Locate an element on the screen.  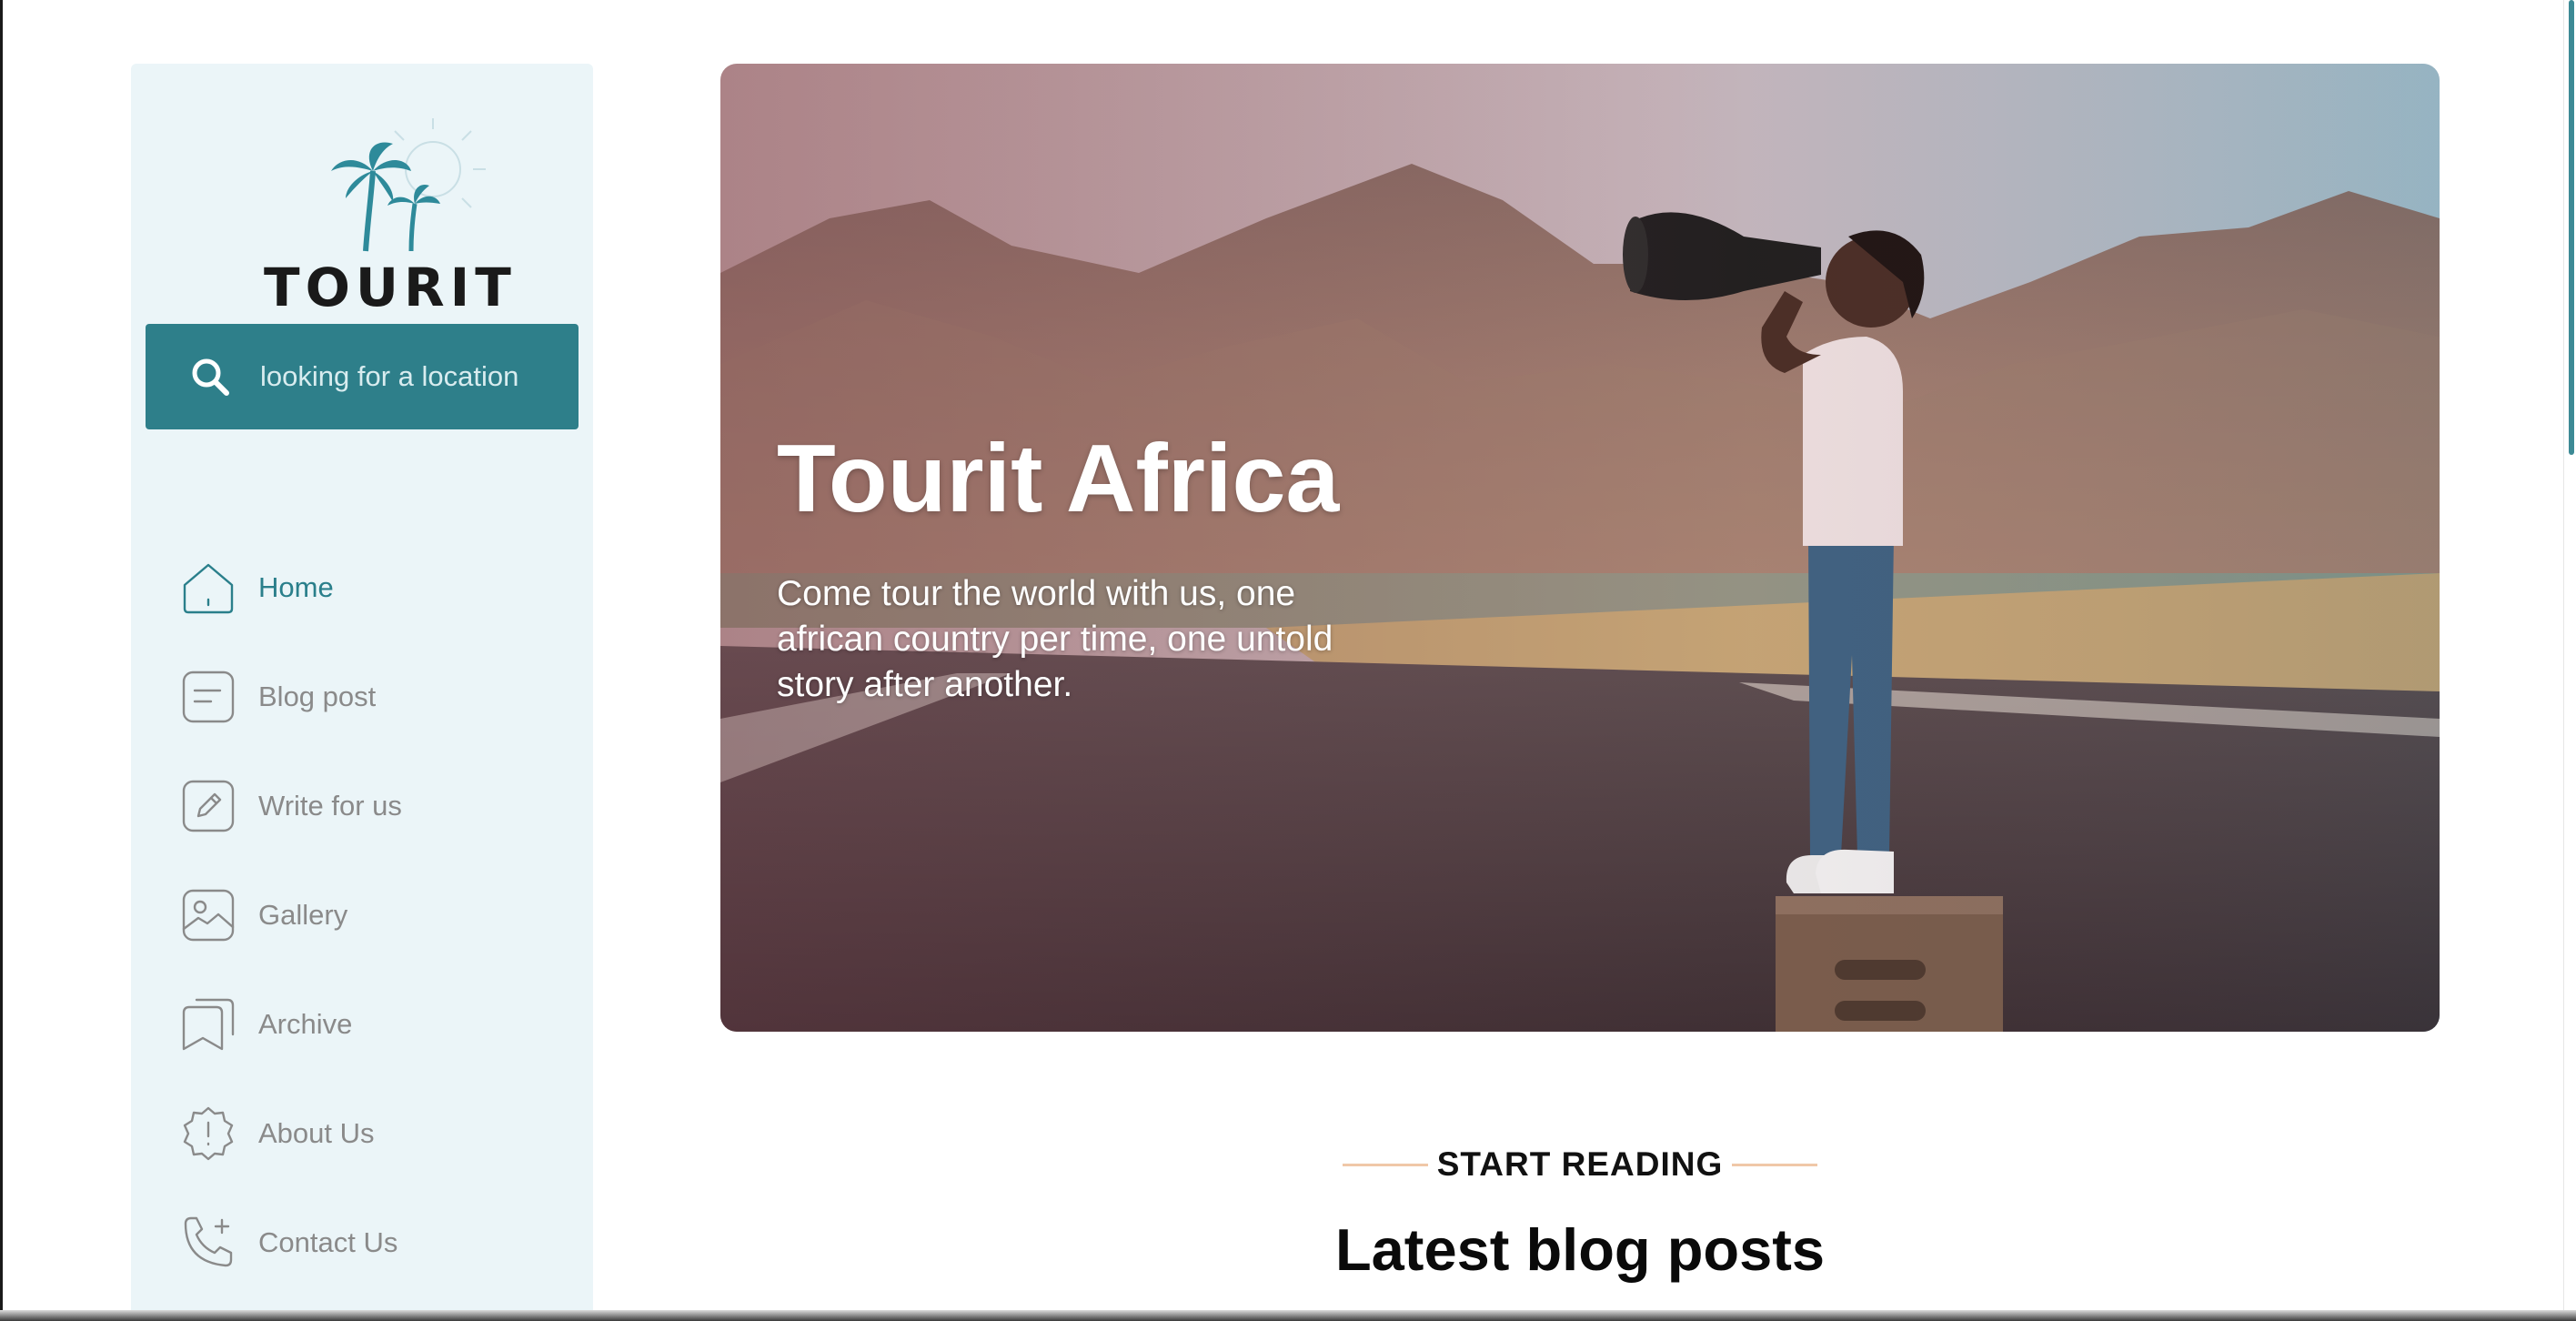
sidebar-item-label: Contact Us is located at coordinates (328, 1242).